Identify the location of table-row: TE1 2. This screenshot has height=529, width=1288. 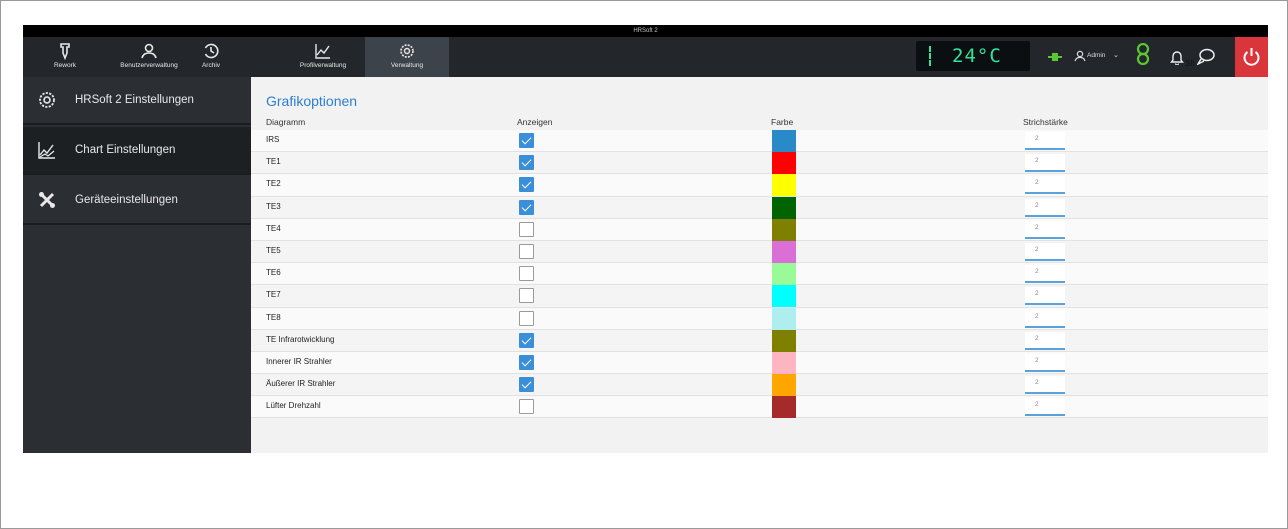
(759, 163).